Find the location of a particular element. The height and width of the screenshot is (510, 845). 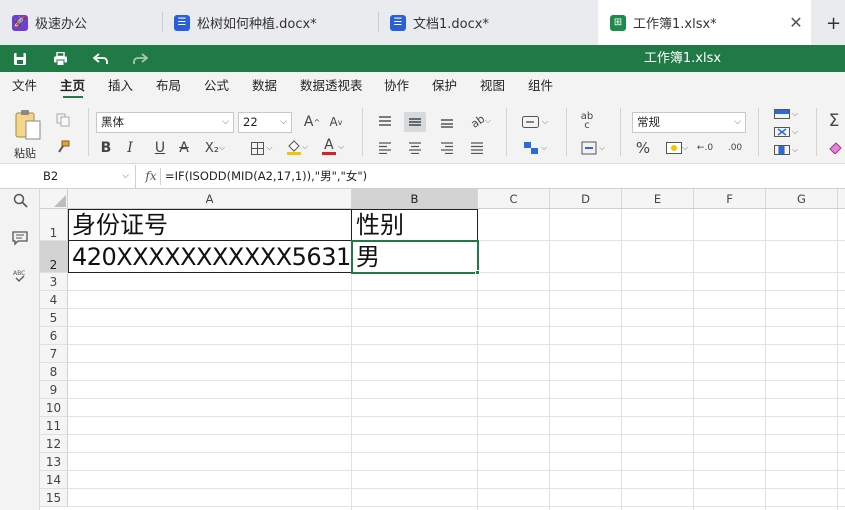

row-header-1: 1 is located at coordinates (54, 225).